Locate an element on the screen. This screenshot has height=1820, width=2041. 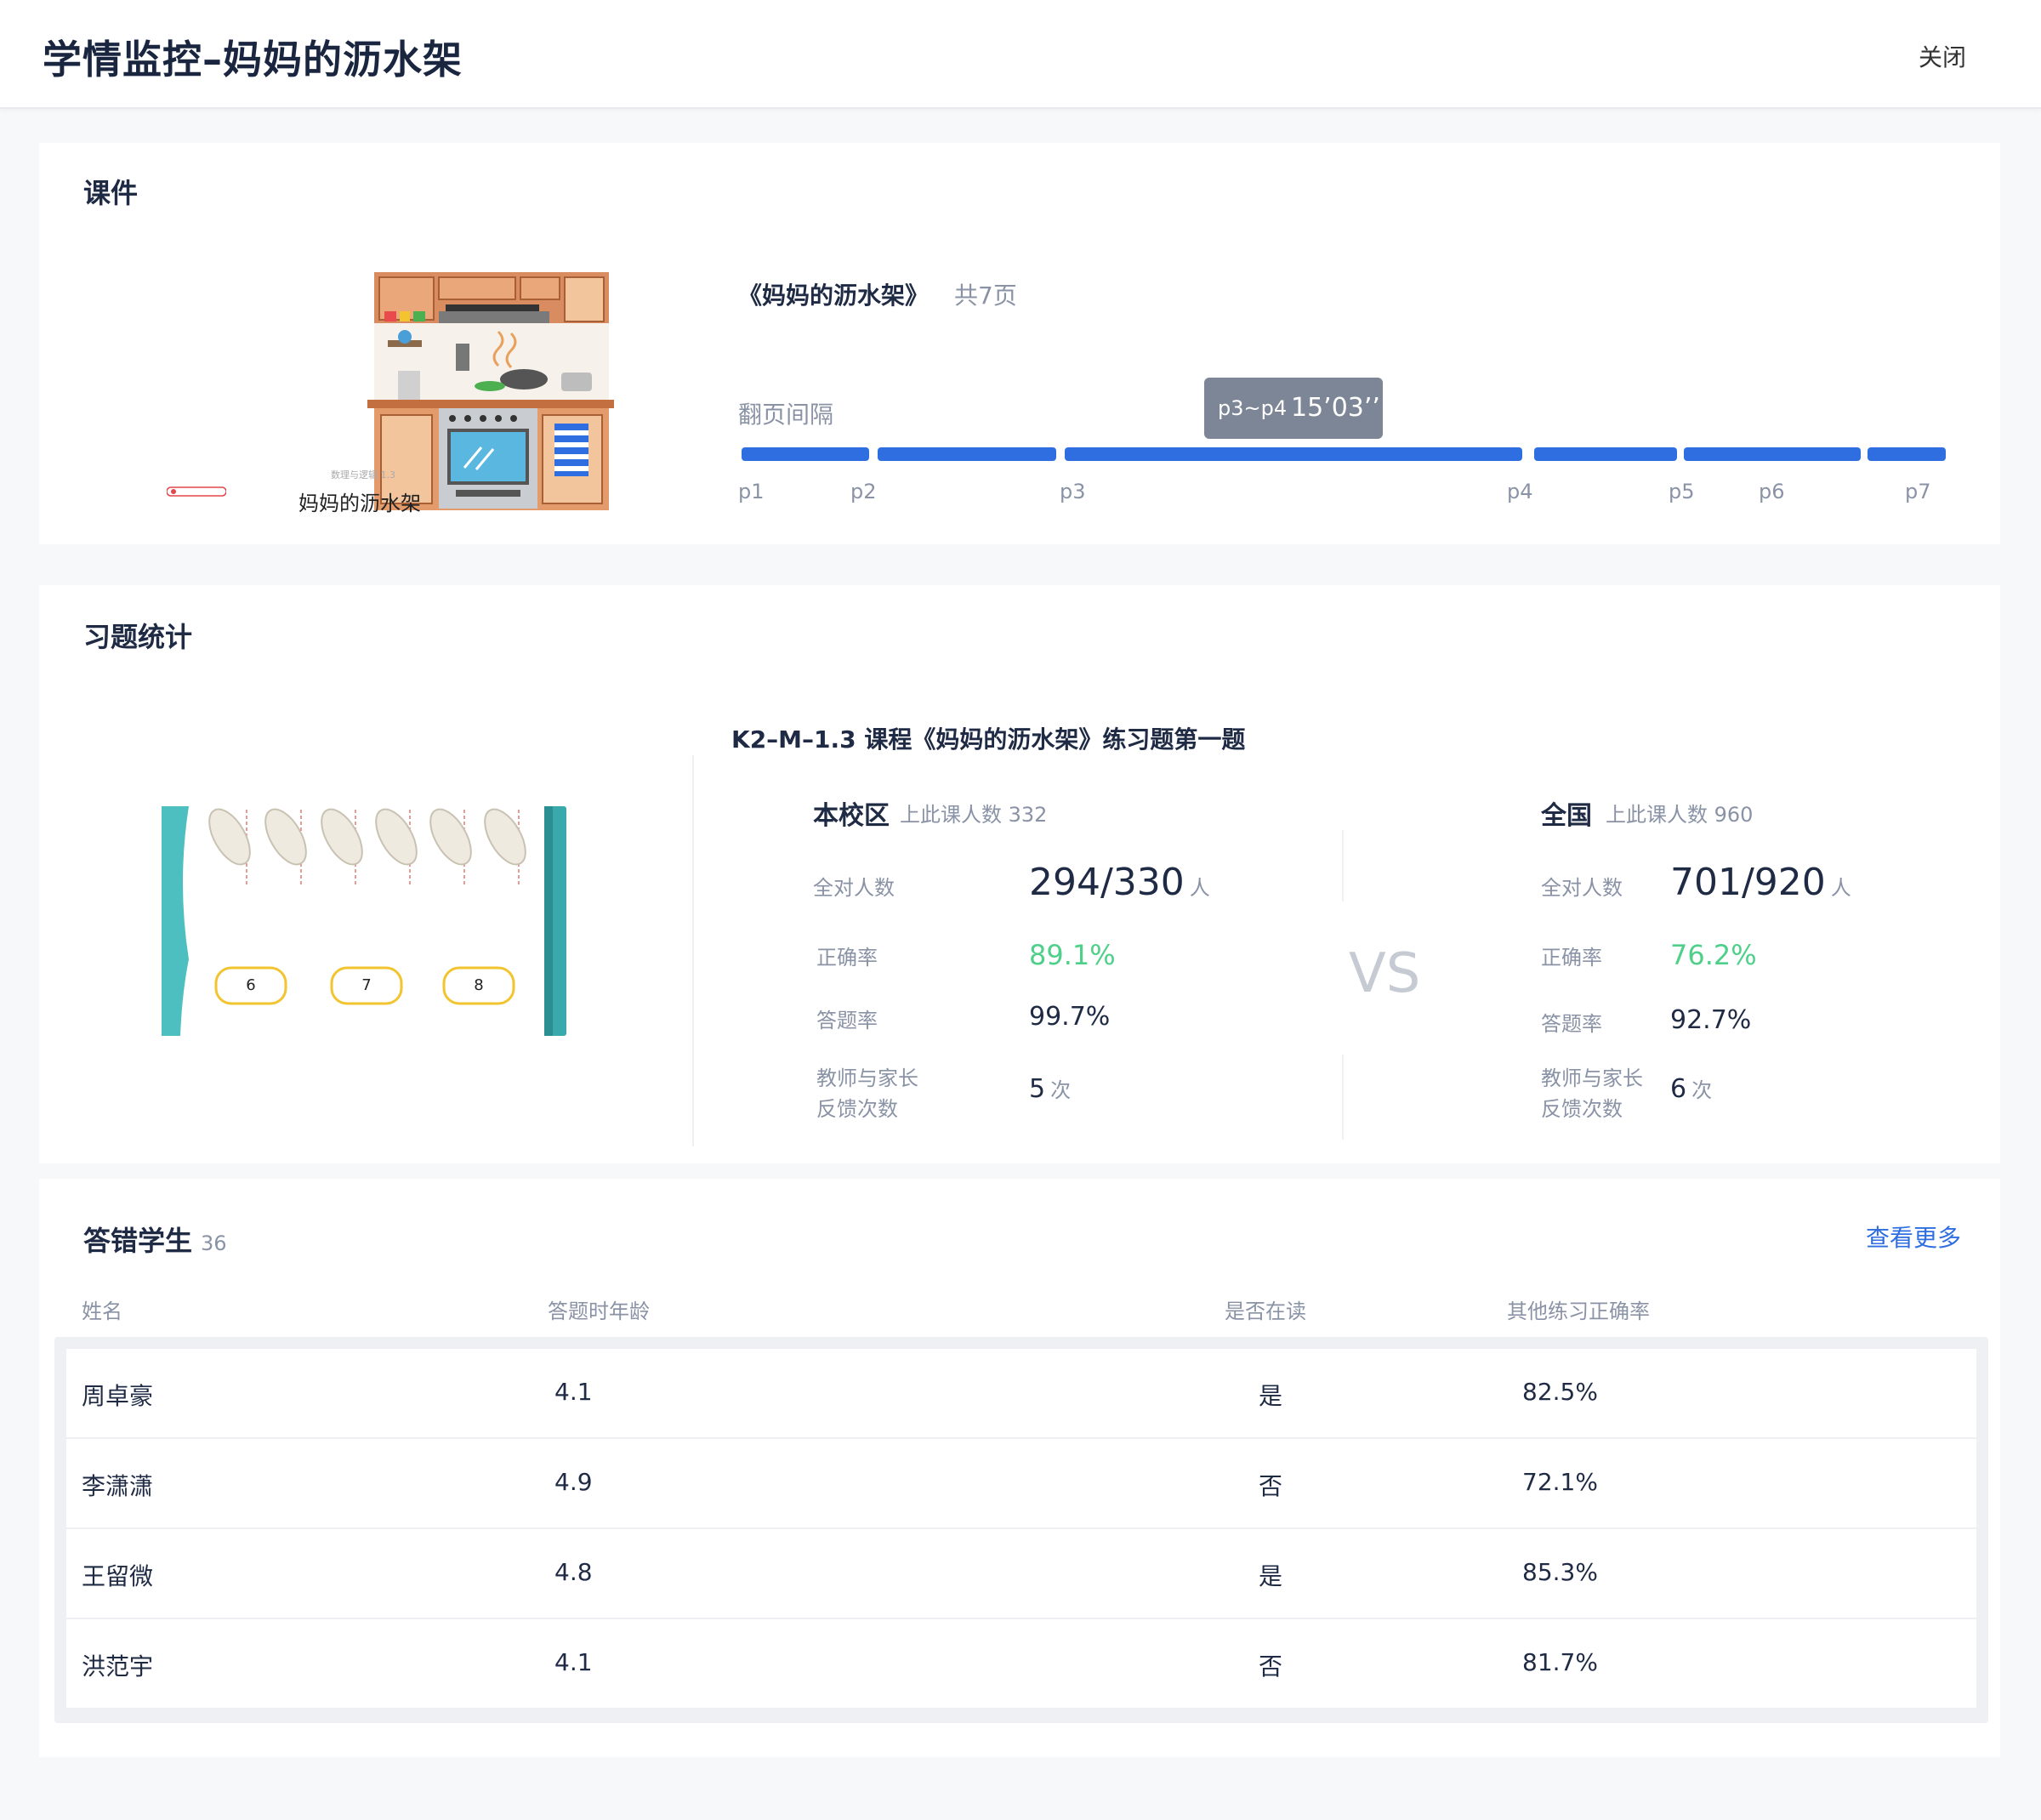
interval-tooltip: p3~p4 15’03’’ is located at coordinates (1293, 408).